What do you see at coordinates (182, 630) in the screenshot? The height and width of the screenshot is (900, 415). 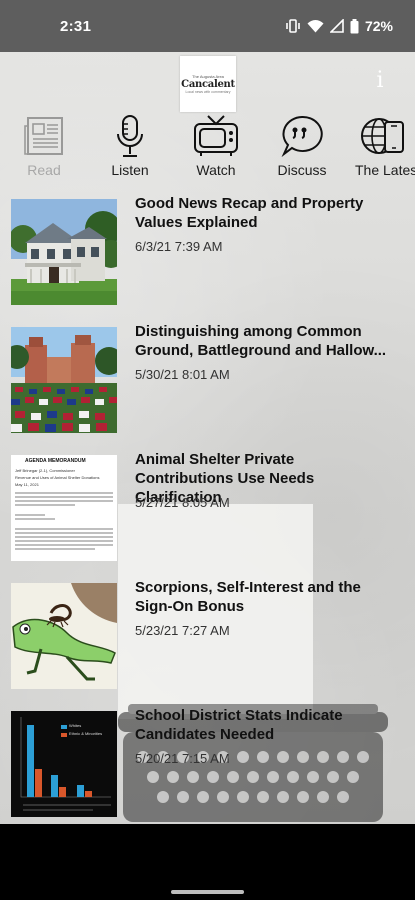 I see `article-date: 5/23/21 7:27 AM` at bounding box center [182, 630].